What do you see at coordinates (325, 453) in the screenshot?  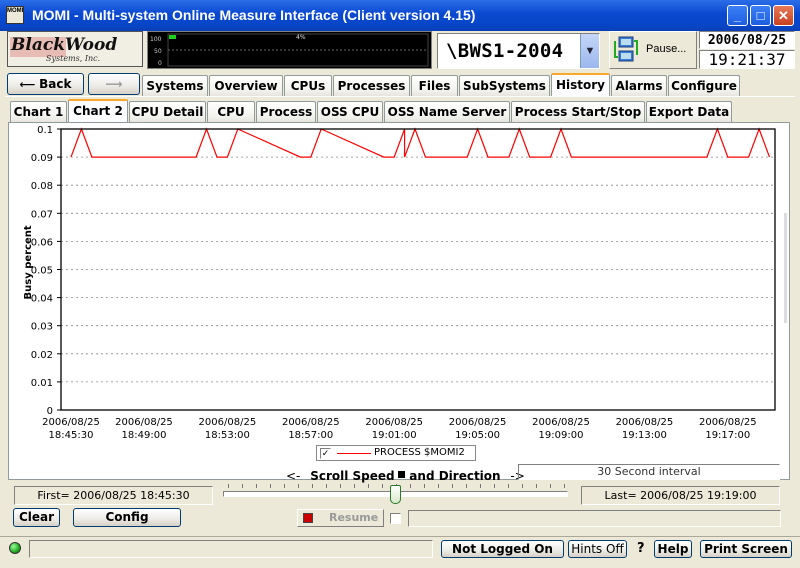 I see `legend-checkbox: ✓` at bounding box center [325, 453].